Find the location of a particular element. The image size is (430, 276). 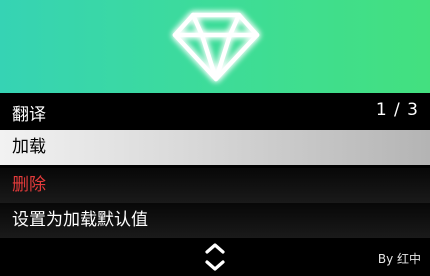

diamond-icon is located at coordinates (216, 47).